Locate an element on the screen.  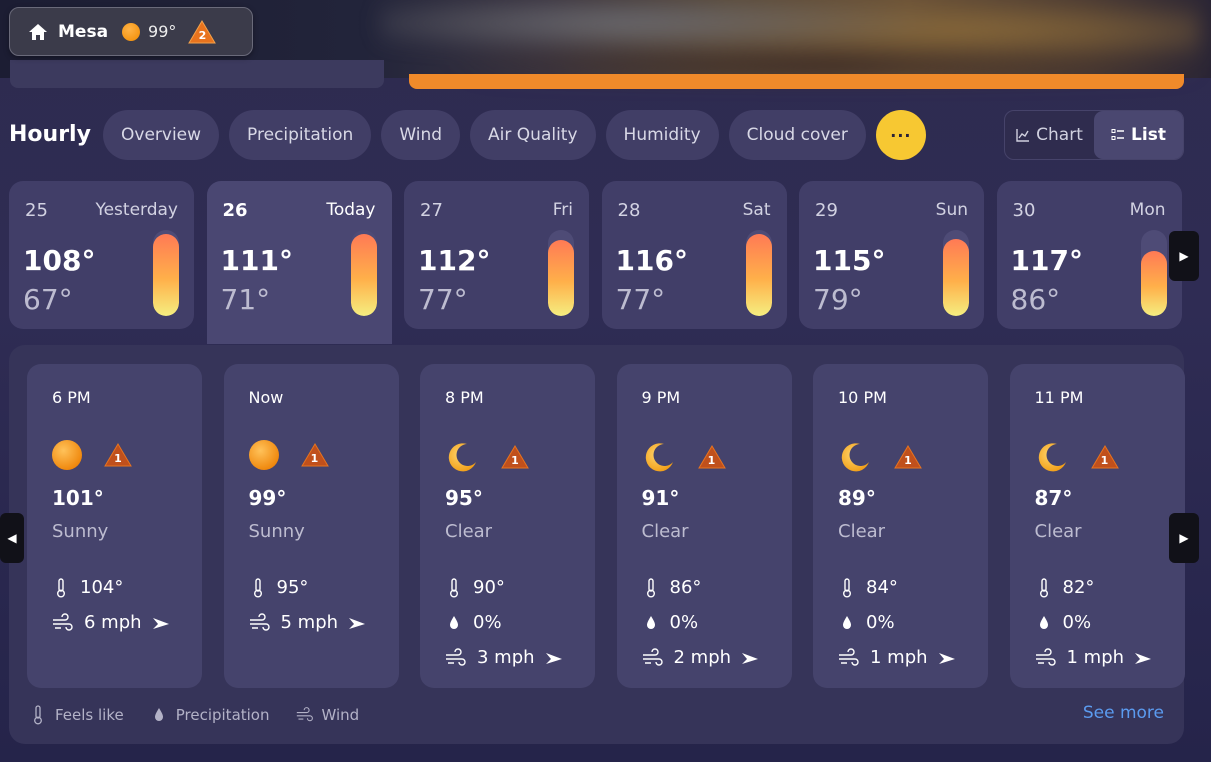
alert-badge: 2 is located at coordinates (202, 31).